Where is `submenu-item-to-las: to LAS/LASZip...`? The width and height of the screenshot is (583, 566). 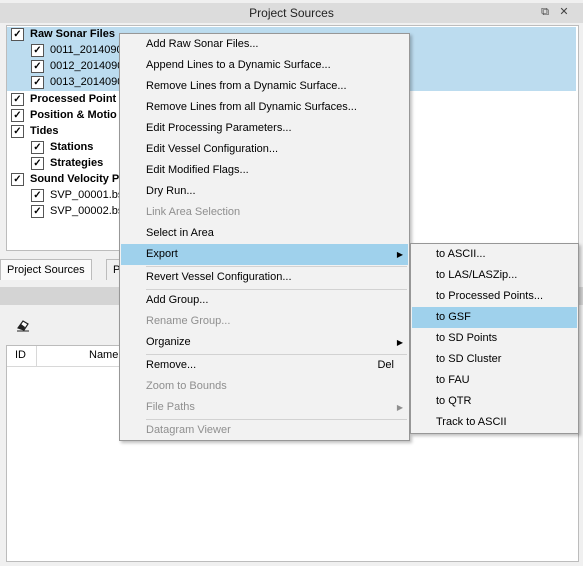
submenu-item-to-las: to LAS/LASZip... is located at coordinates (494, 275).